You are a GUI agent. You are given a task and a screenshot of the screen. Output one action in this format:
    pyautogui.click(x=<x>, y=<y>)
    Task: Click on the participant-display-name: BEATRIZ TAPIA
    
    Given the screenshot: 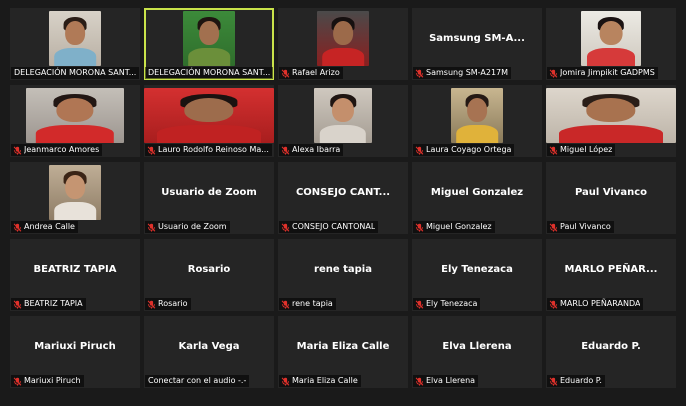 What is the action you would take?
    pyautogui.click(x=75, y=269)
    